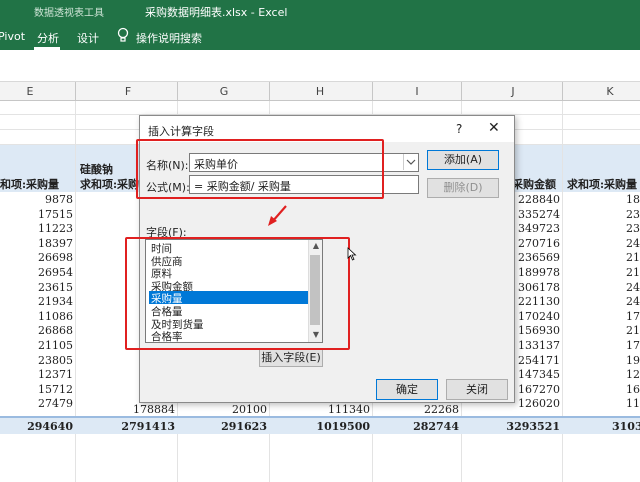 The width and height of the screenshot is (640, 482). What do you see at coordinates (69, 13) in the screenshot?
I see `context-tools-label: 数据透视表工具` at bounding box center [69, 13].